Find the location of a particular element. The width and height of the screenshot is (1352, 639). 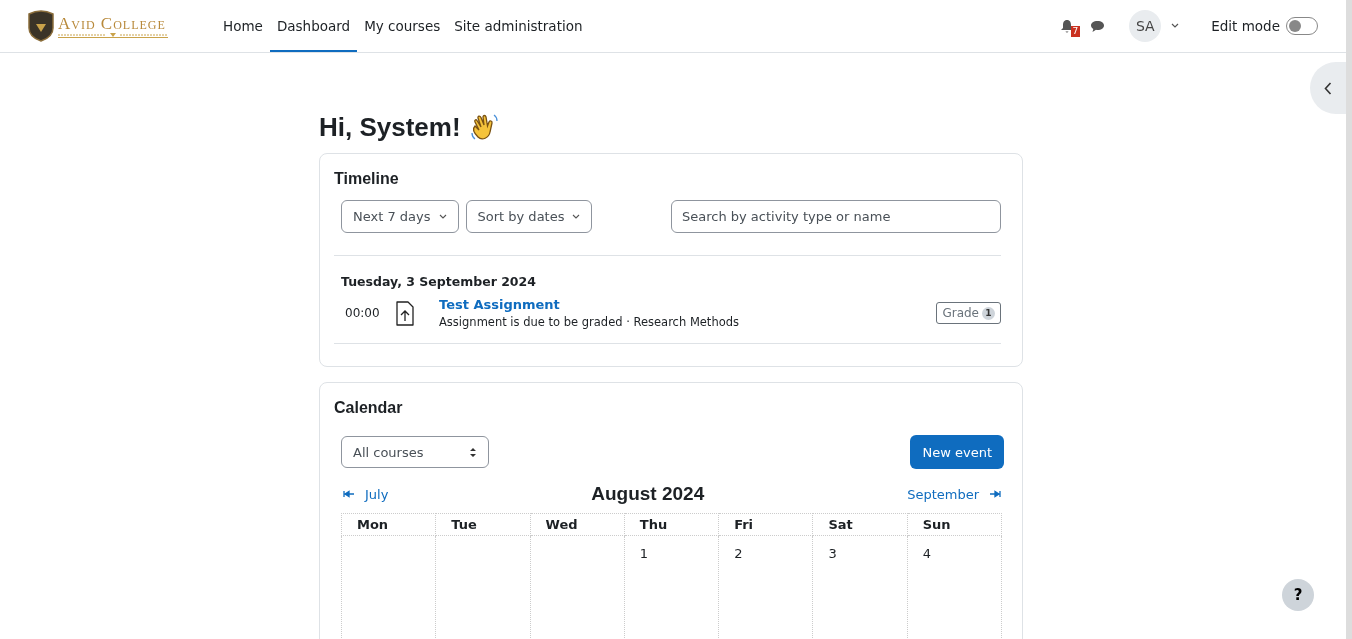

weekday-header: Tue is located at coordinates (464, 524).